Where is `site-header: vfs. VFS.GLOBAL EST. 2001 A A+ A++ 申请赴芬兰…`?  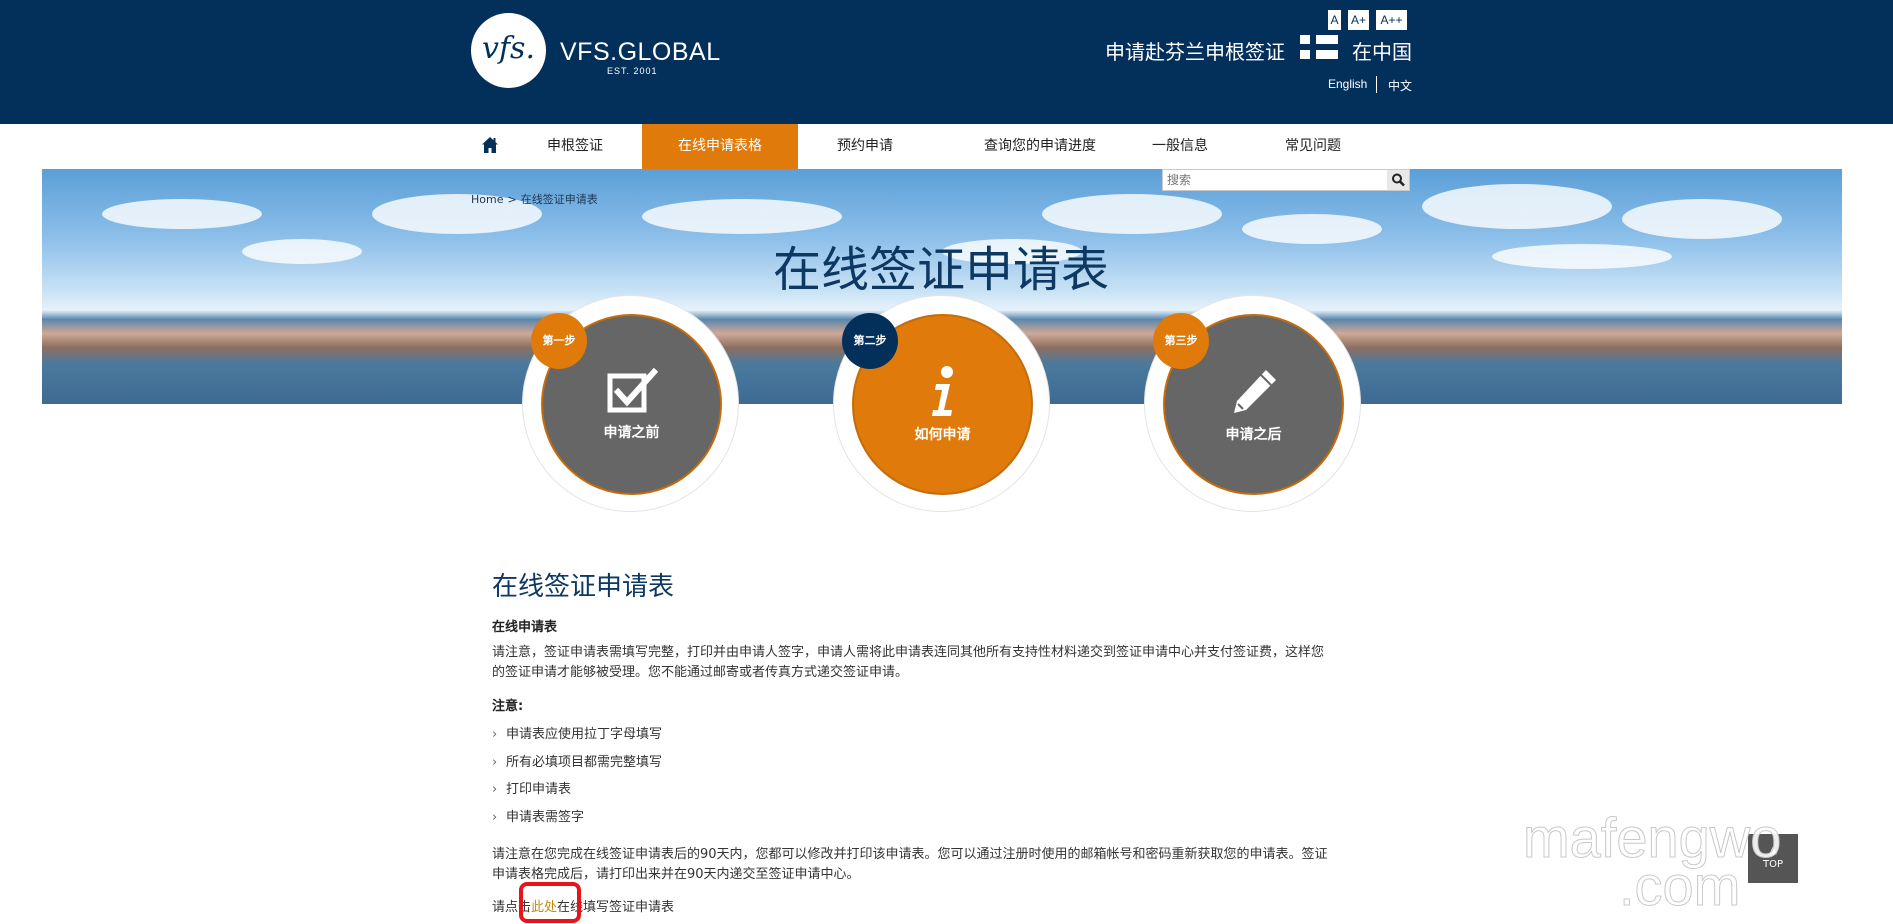
site-header: vfs. VFS.GLOBAL EST. 2001 A A+ A++ 申请赴芬兰… is located at coordinates (946, 62).